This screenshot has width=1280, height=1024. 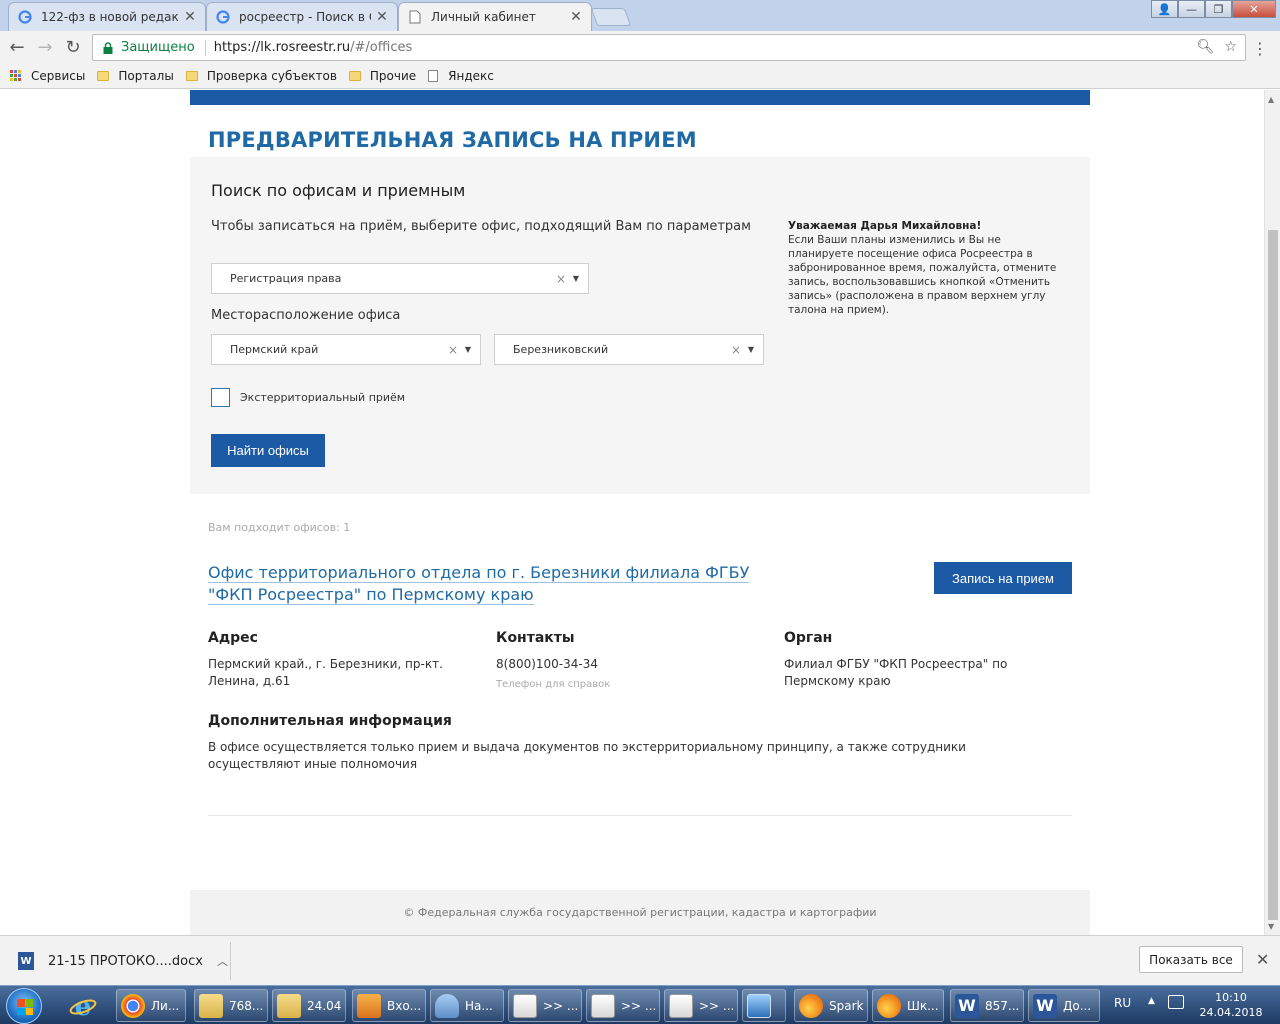 I want to click on service-select: Регистрация права × ▼, so click(x=400, y=278).